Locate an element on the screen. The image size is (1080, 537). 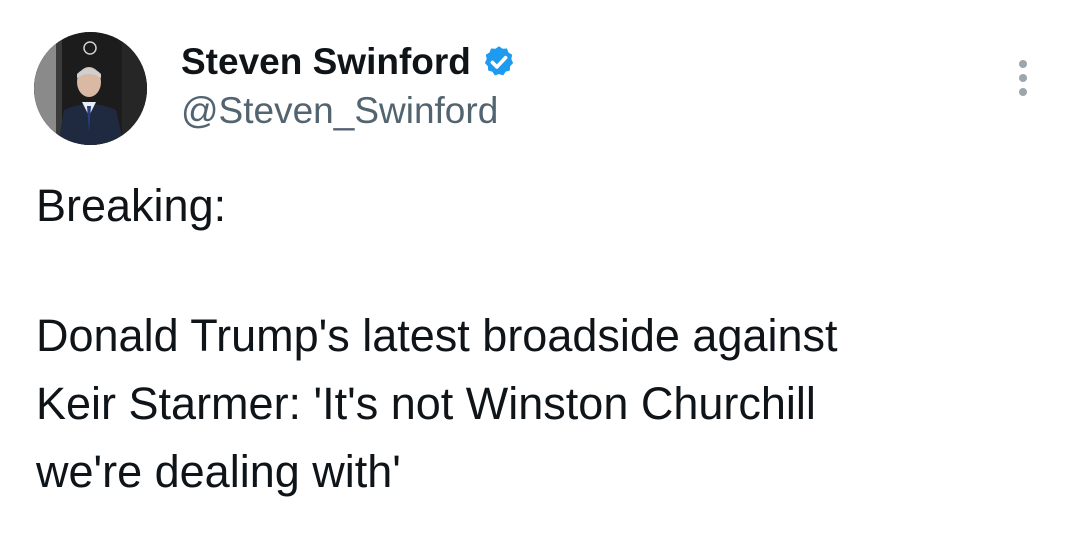
avatar-photo is located at coordinates (90, 88).